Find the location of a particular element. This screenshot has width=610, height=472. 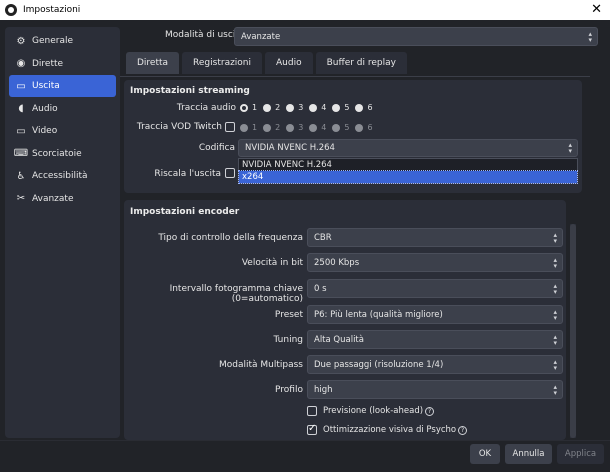

vod-track-radio: 6 is located at coordinates (364, 127).